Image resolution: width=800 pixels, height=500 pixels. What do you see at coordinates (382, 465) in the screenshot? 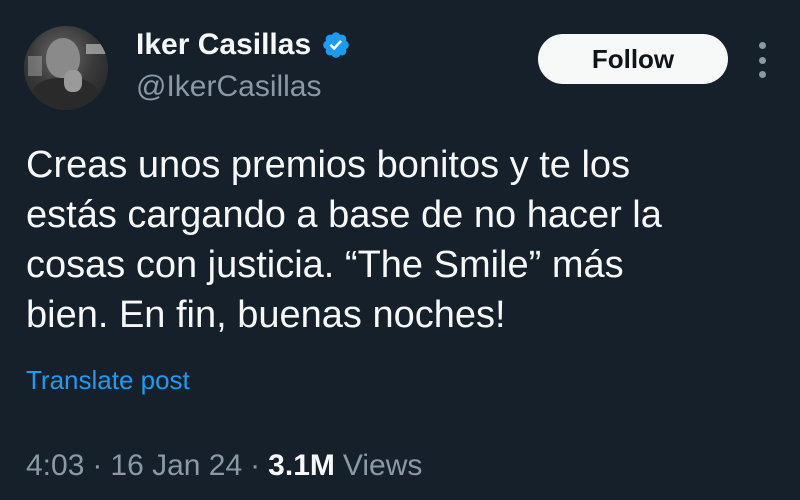
I see `views-label: Views` at bounding box center [382, 465].